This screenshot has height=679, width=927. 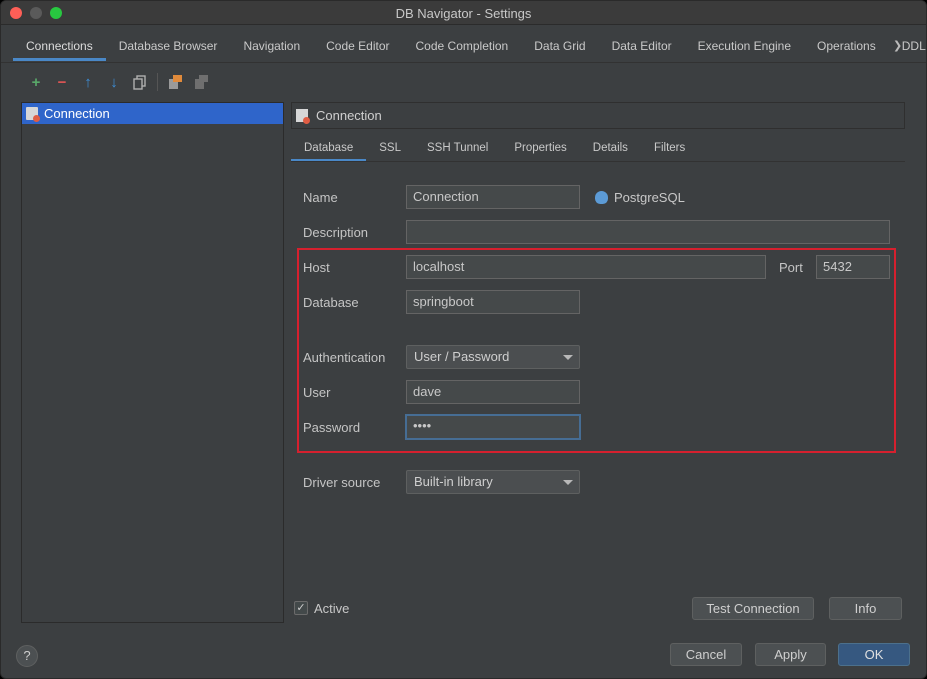 What do you see at coordinates (59, 45) in the screenshot?
I see `tab-connections: Connections` at bounding box center [59, 45].